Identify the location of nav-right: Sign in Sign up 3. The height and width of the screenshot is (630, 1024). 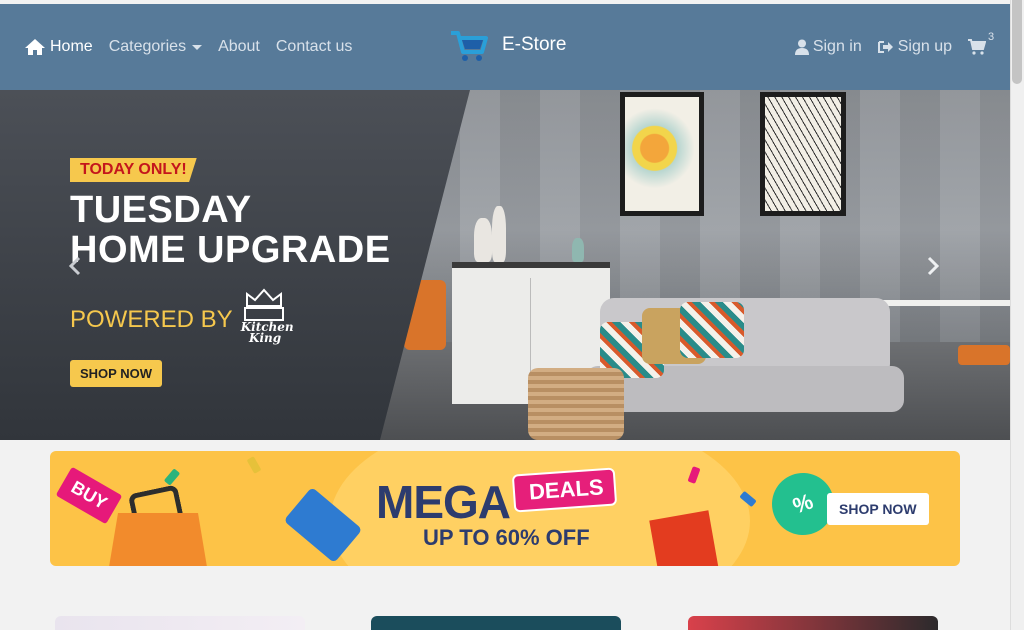
(894, 43).